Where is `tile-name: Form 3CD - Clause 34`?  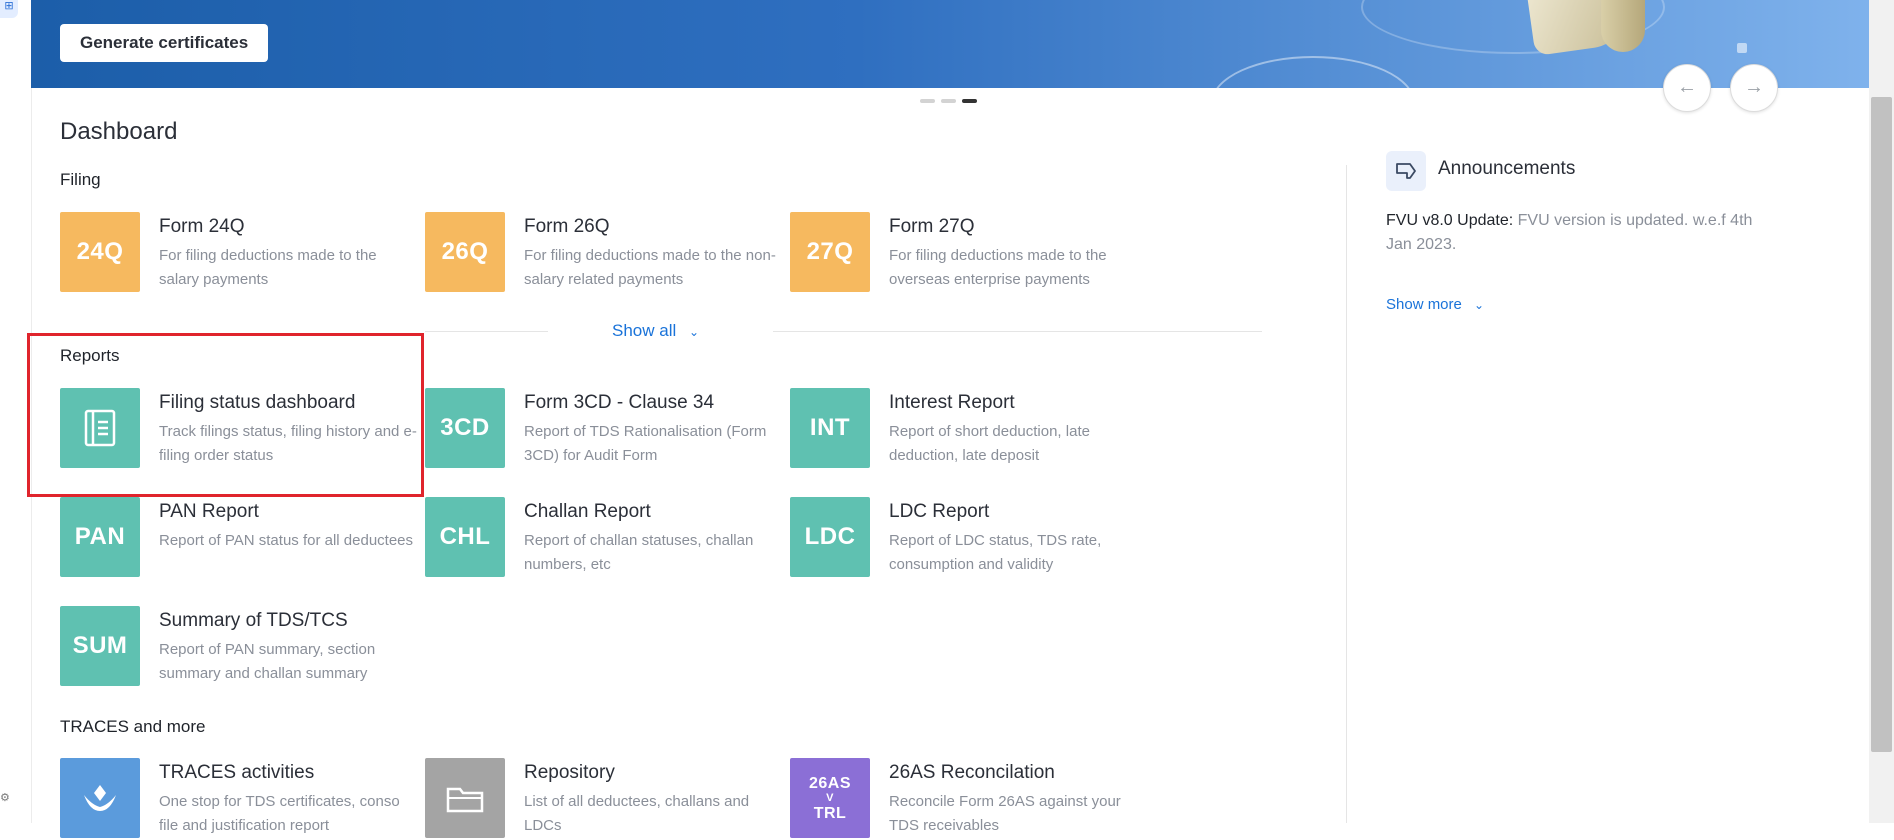 tile-name: Form 3CD - Clause 34 is located at coordinates (619, 402).